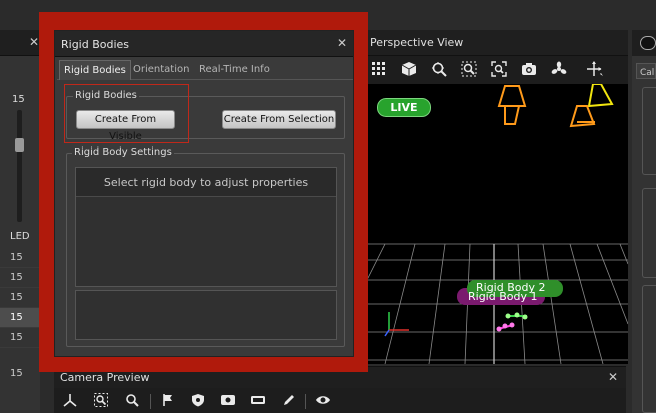 The height and width of the screenshot is (413, 656). I want to click on perspective-view-header: Perspective View, so click(496, 43).